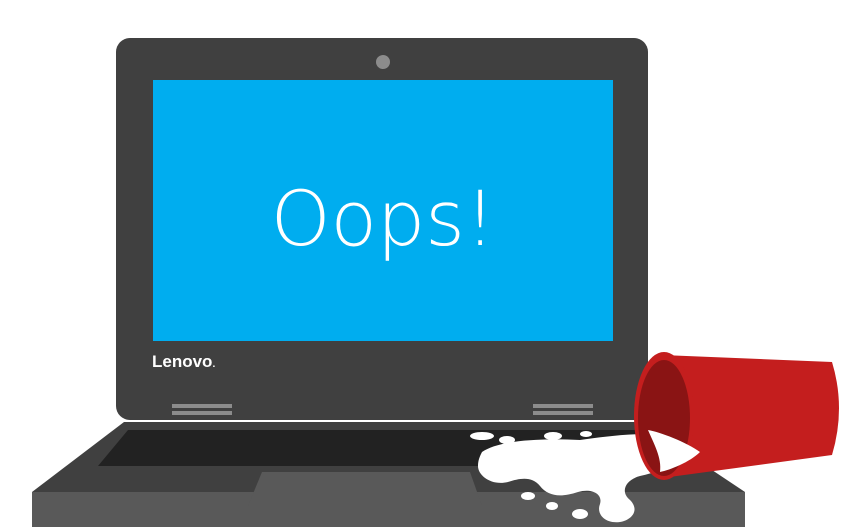 The height and width of the screenshot is (527, 844). Describe the element at coordinates (736, 416) in the screenshot. I see `red-cup` at that location.